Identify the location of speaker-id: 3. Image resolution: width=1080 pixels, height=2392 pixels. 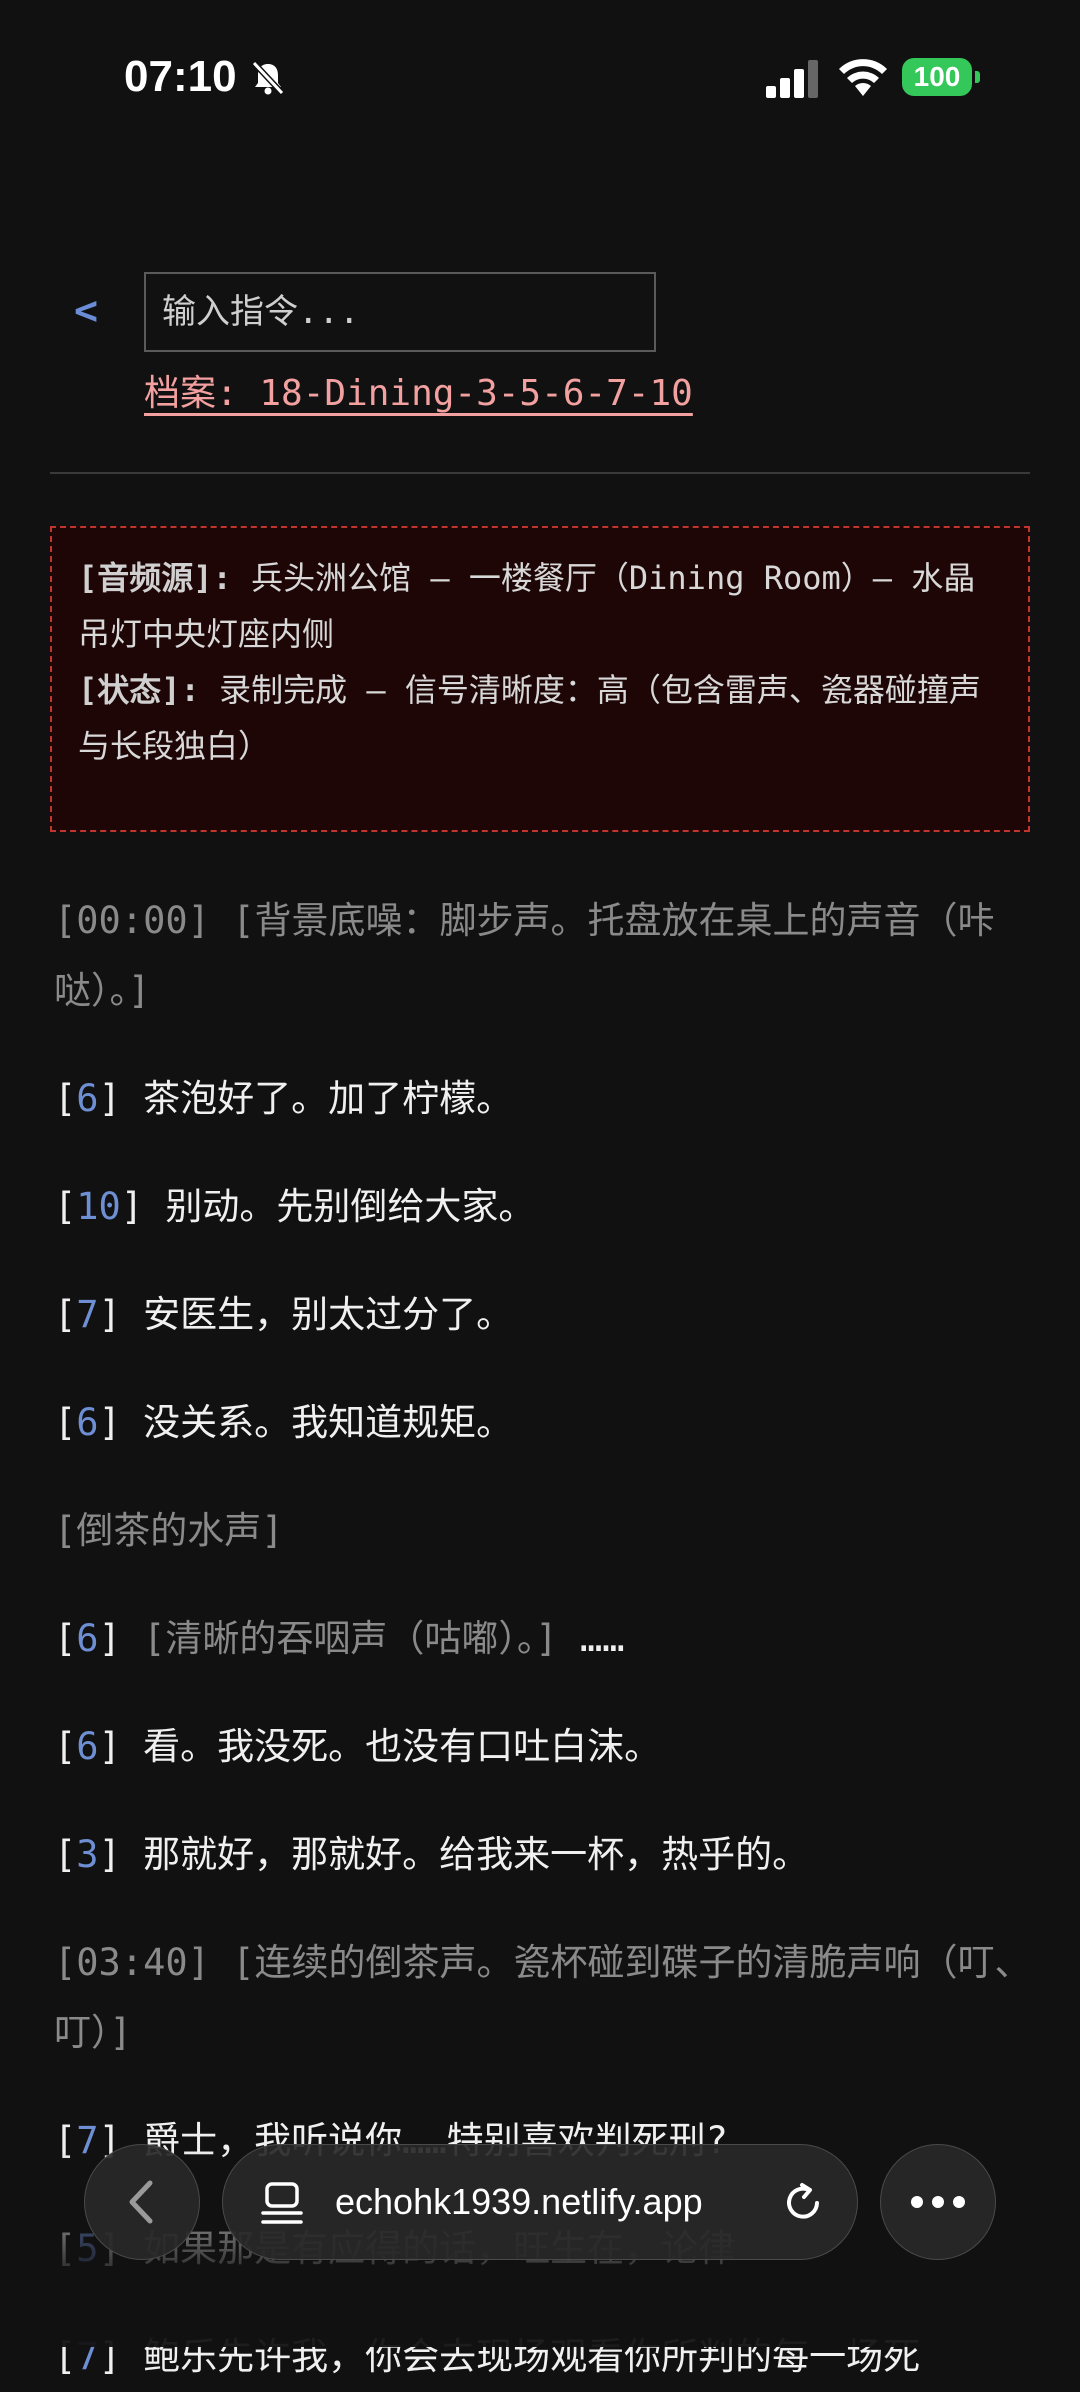
(87, 1854).